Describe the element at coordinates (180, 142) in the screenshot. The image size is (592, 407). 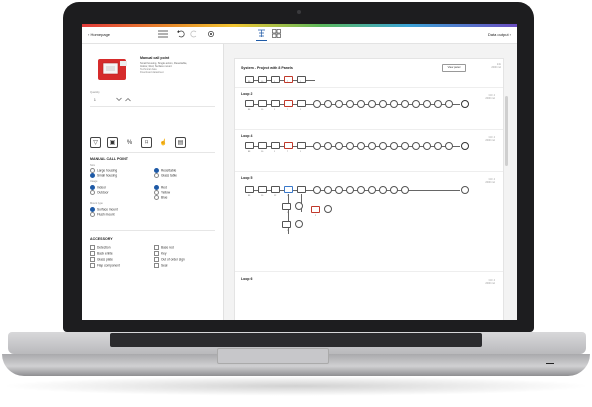
I see `device-chart-icon: ▤` at that location.